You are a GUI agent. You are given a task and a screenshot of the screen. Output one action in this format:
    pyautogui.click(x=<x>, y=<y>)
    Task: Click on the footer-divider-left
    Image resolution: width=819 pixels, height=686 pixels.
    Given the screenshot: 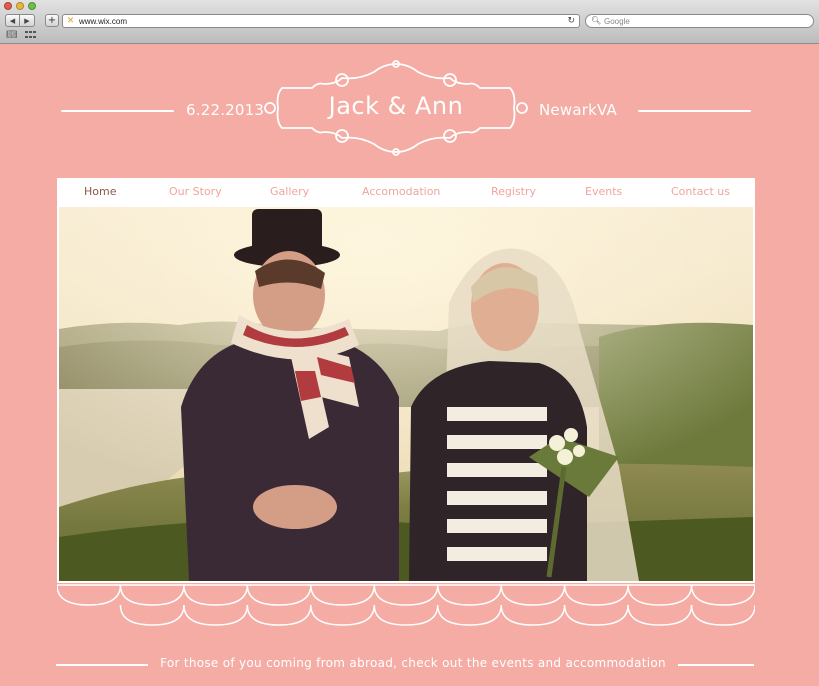 What is the action you would take?
    pyautogui.click(x=102, y=665)
    